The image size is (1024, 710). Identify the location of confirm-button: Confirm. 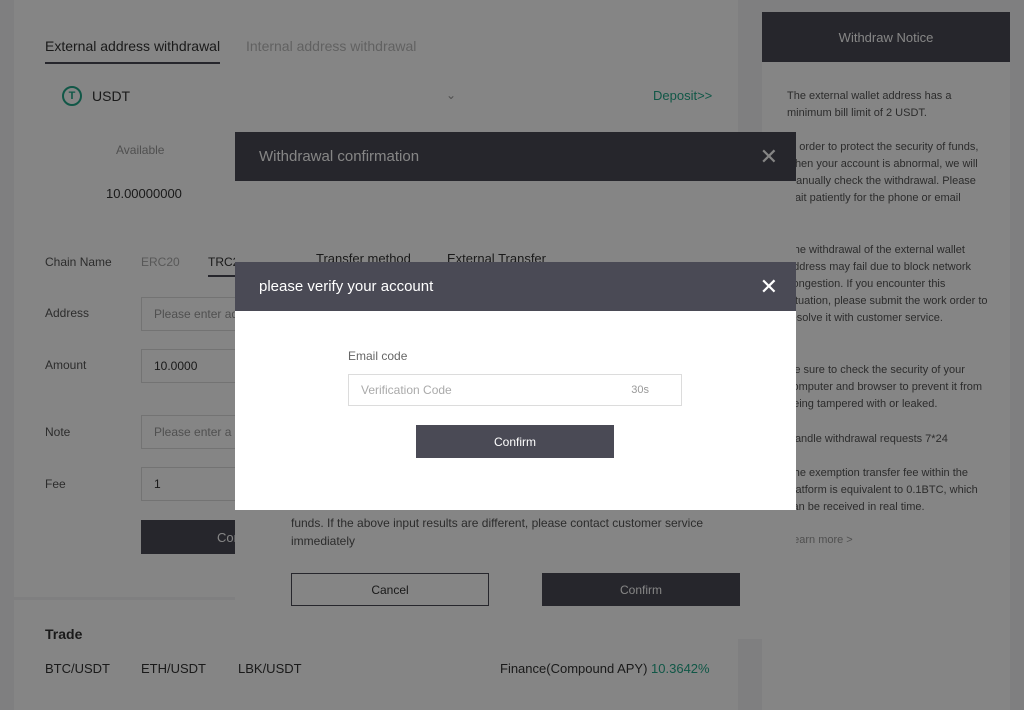
(515, 441).